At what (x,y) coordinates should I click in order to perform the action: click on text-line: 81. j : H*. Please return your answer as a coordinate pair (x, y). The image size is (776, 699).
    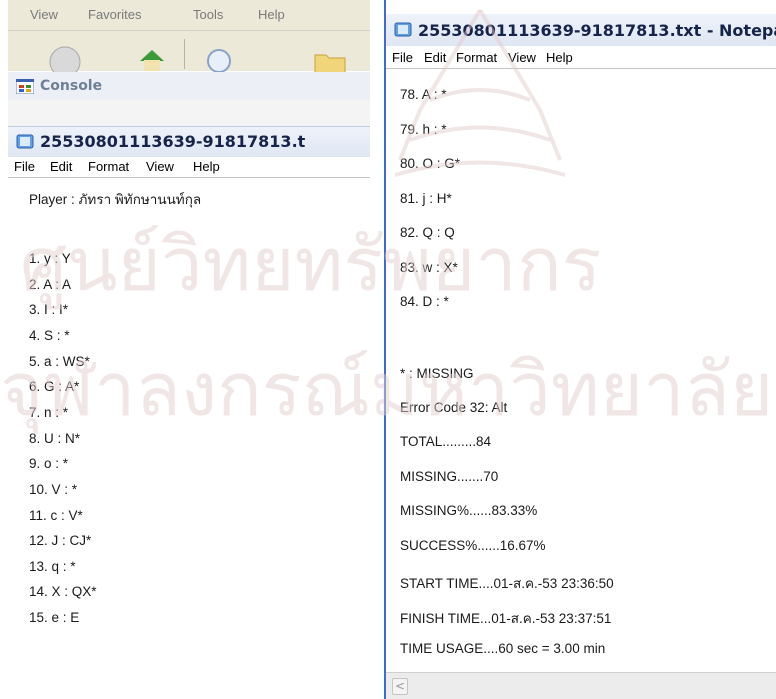
    Looking at the image, I should click on (426, 198).